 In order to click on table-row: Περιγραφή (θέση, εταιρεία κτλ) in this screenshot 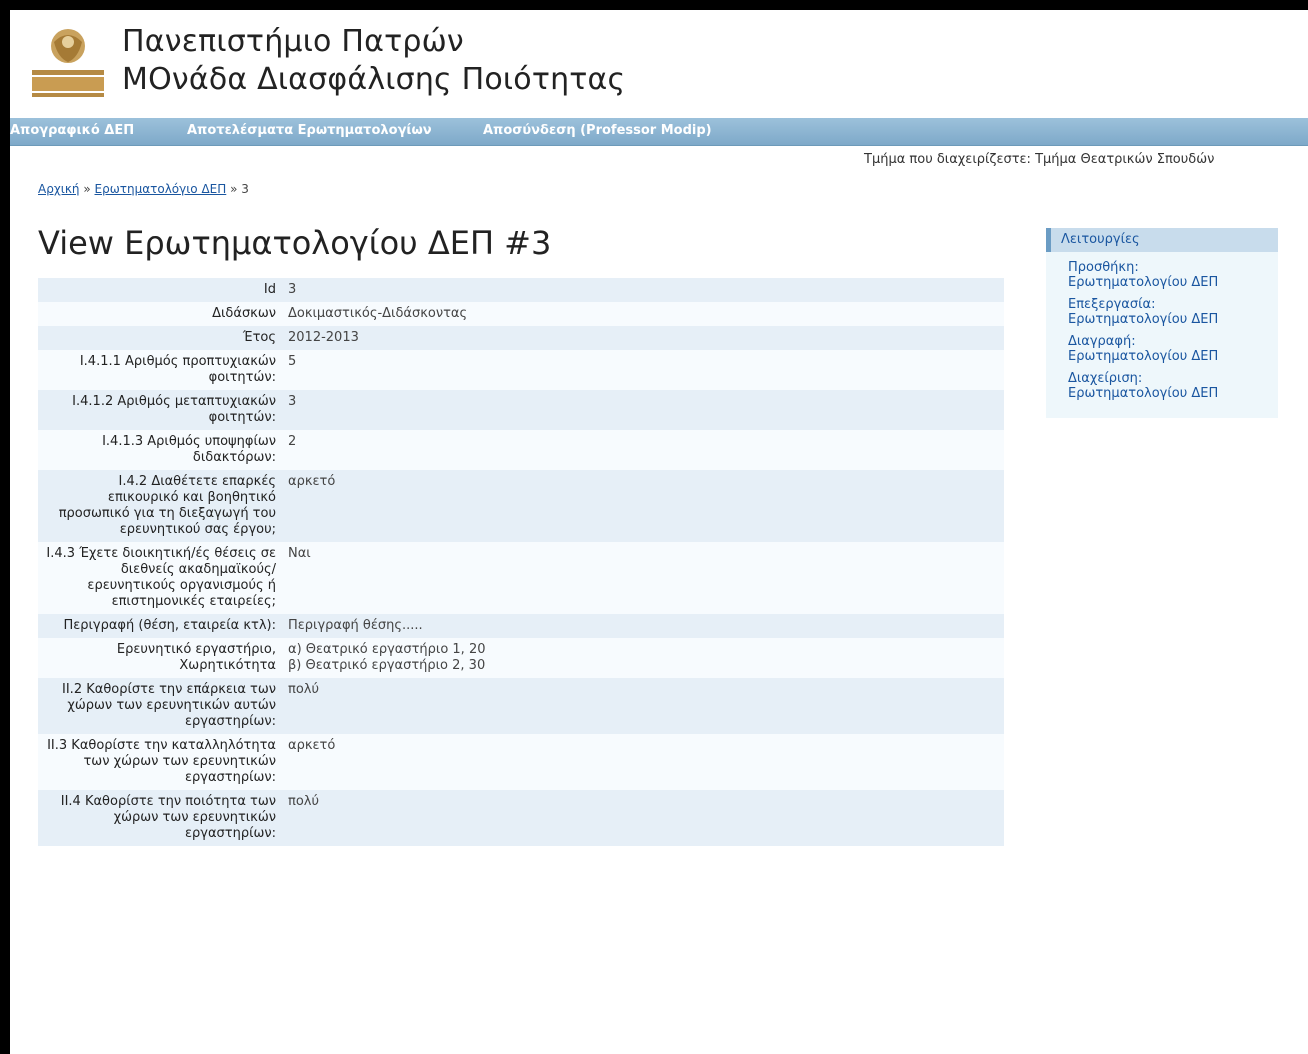, I will do `click(521, 626)`.